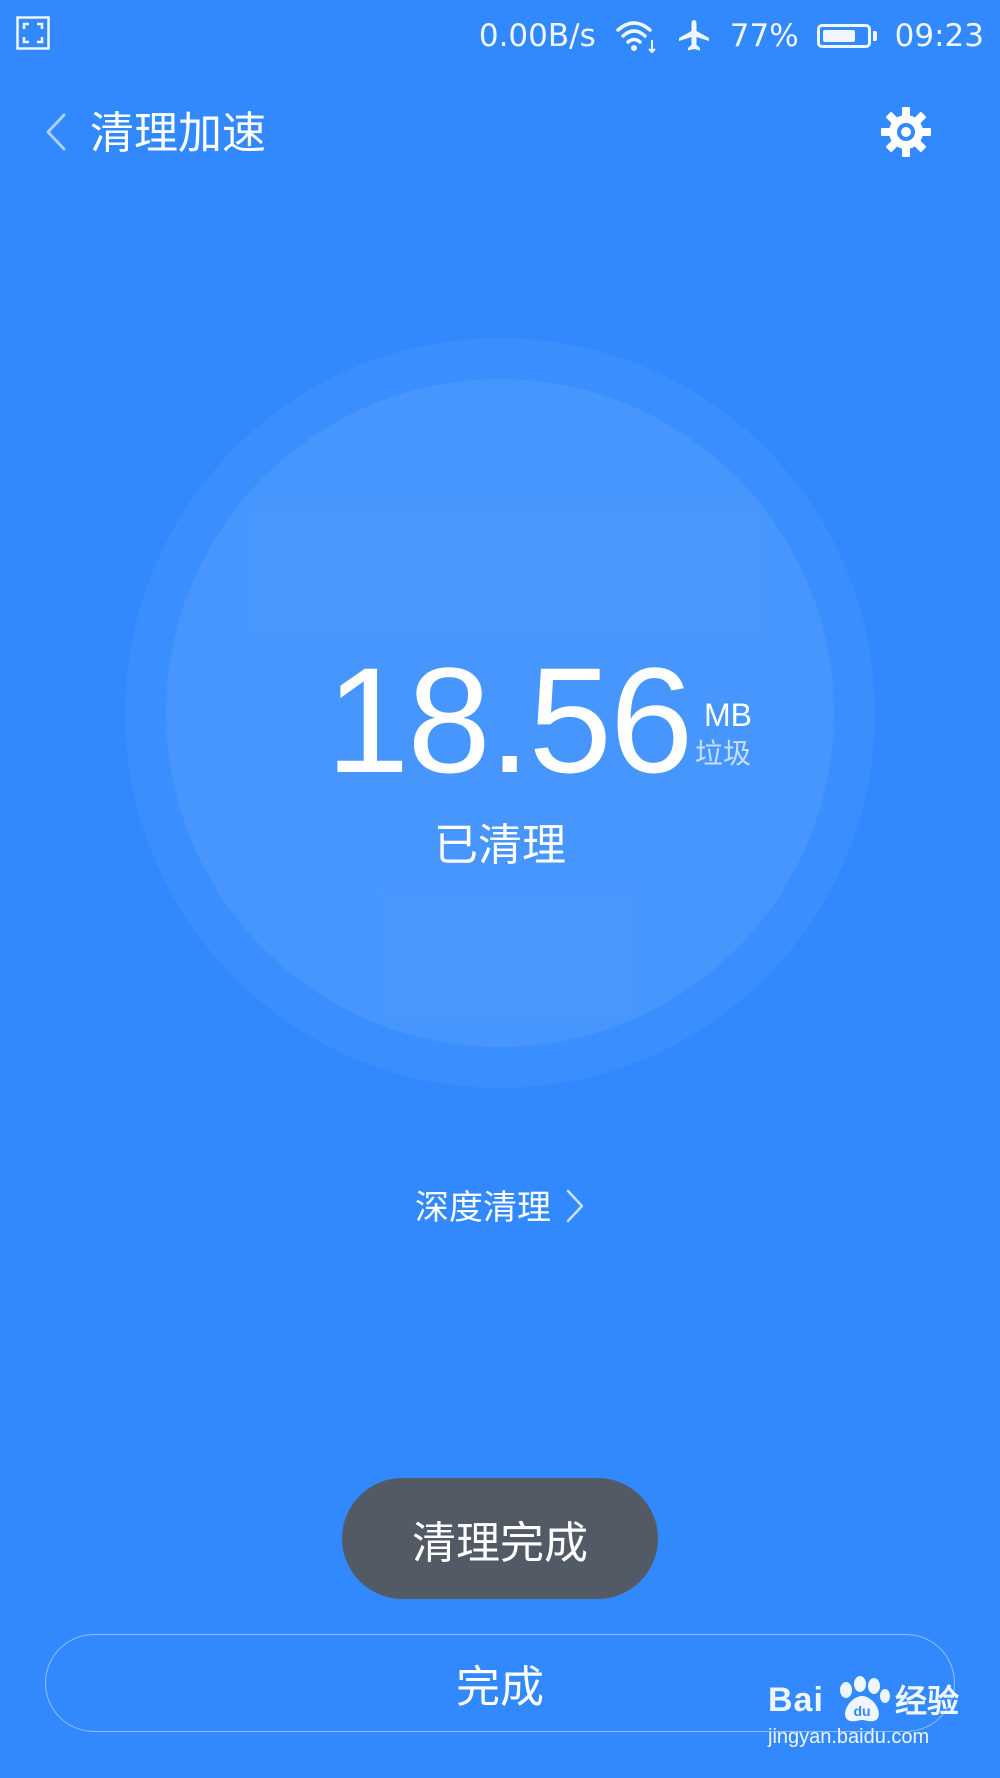  I want to click on toast-text: 清理完成, so click(500, 1543).